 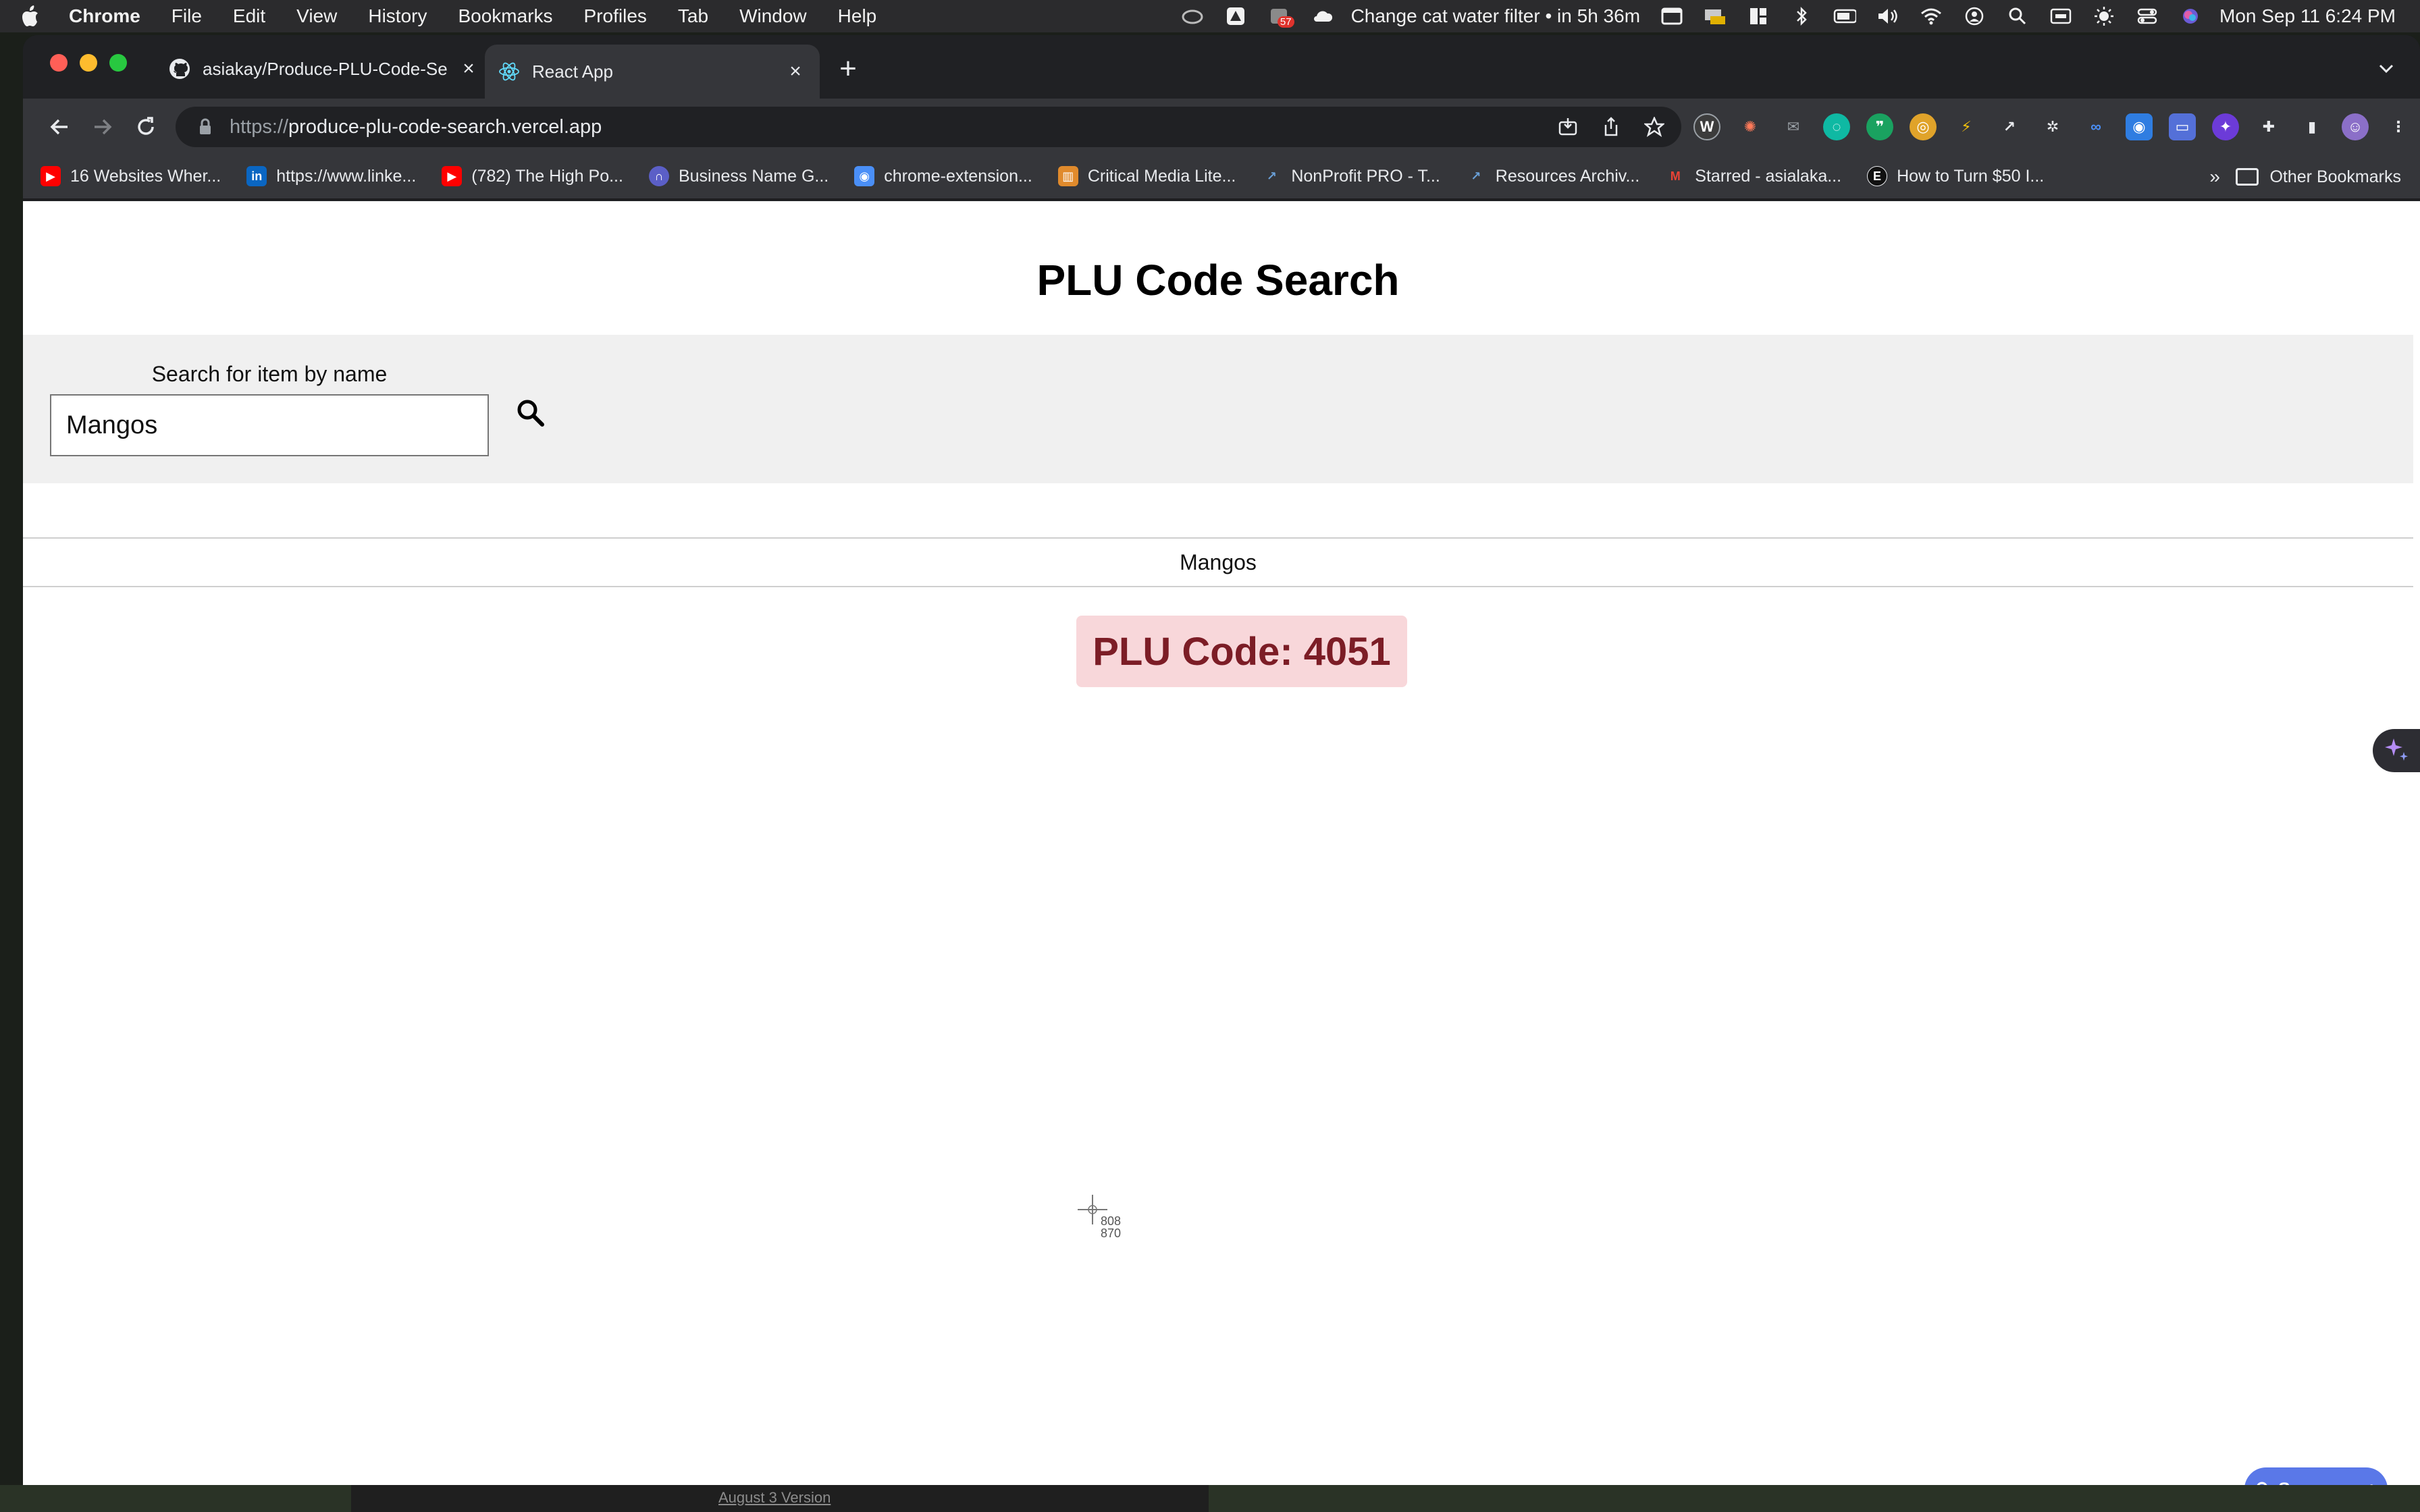 What do you see at coordinates (1793, 126) in the screenshot?
I see `mail-extension-icon: ✉` at bounding box center [1793, 126].